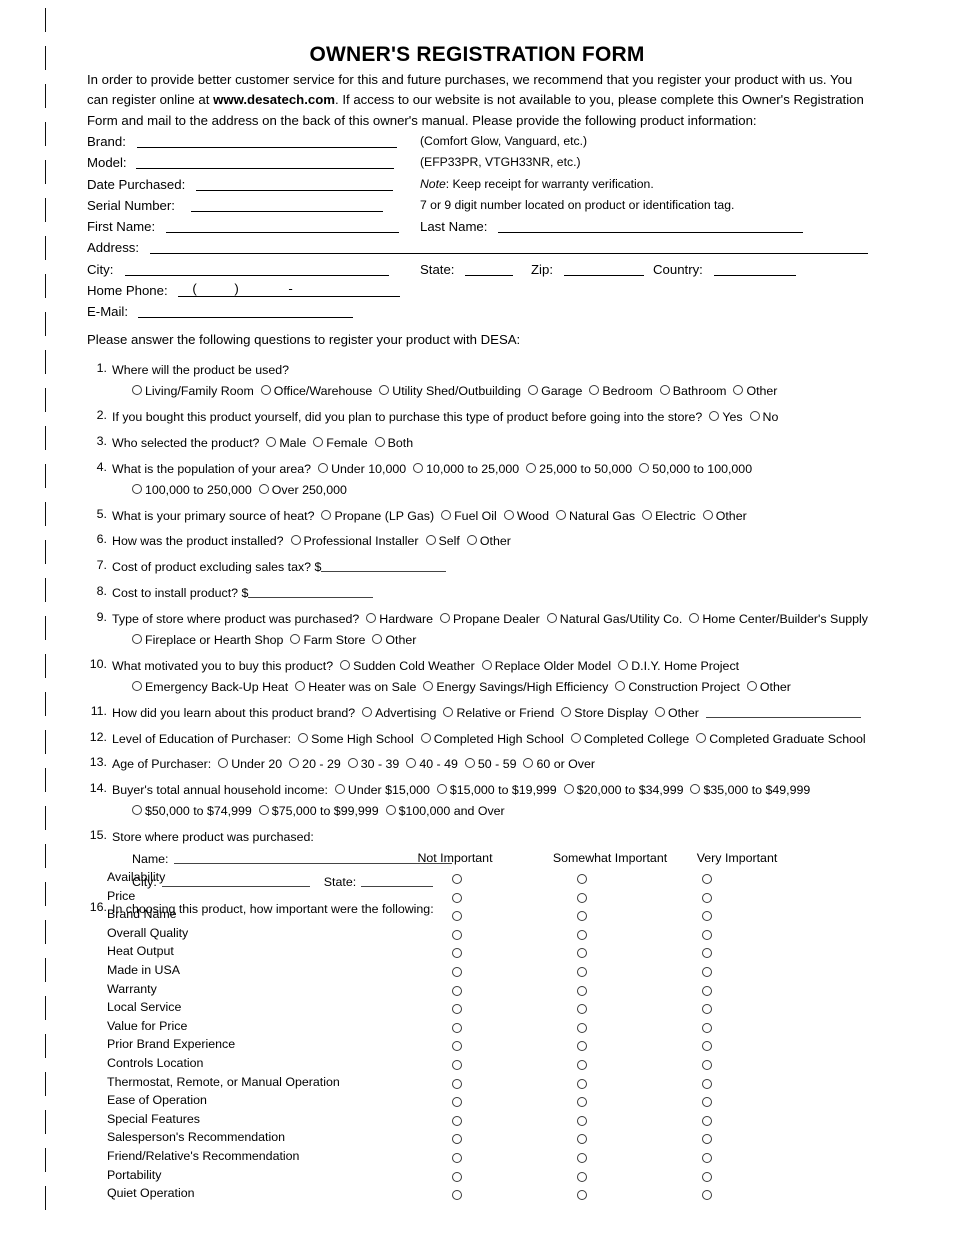 The width and height of the screenshot is (954, 1235). Describe the element at coordinates (377, 516) in the screenshot. I see `radio-option: Propane (LP Gas)` at that location.